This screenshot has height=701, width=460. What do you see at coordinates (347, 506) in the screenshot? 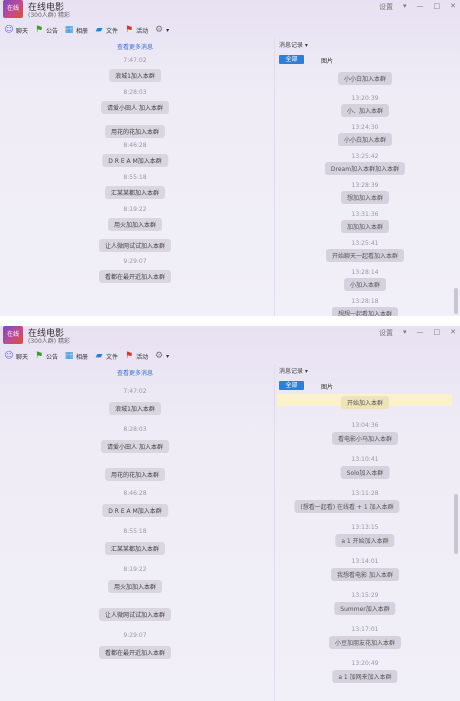
I see `history-message: (想看一起看) 在线看 + 1 加入本群` at bounding box center [347, 506].